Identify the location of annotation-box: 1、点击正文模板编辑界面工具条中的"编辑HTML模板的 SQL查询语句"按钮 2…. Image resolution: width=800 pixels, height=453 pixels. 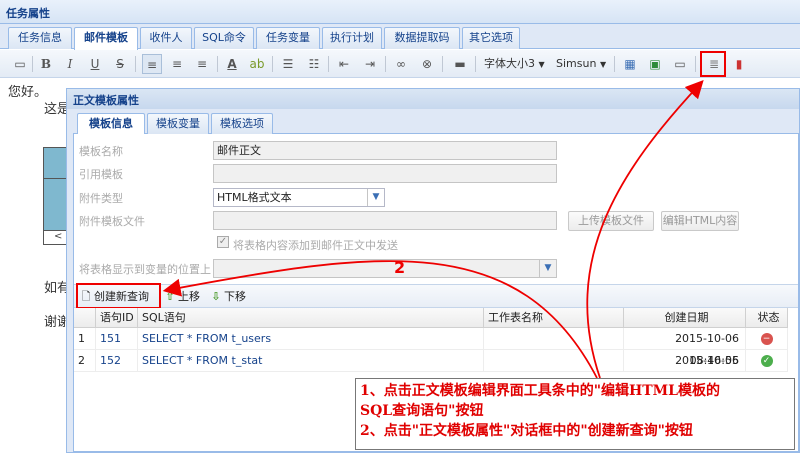
(575, 414).